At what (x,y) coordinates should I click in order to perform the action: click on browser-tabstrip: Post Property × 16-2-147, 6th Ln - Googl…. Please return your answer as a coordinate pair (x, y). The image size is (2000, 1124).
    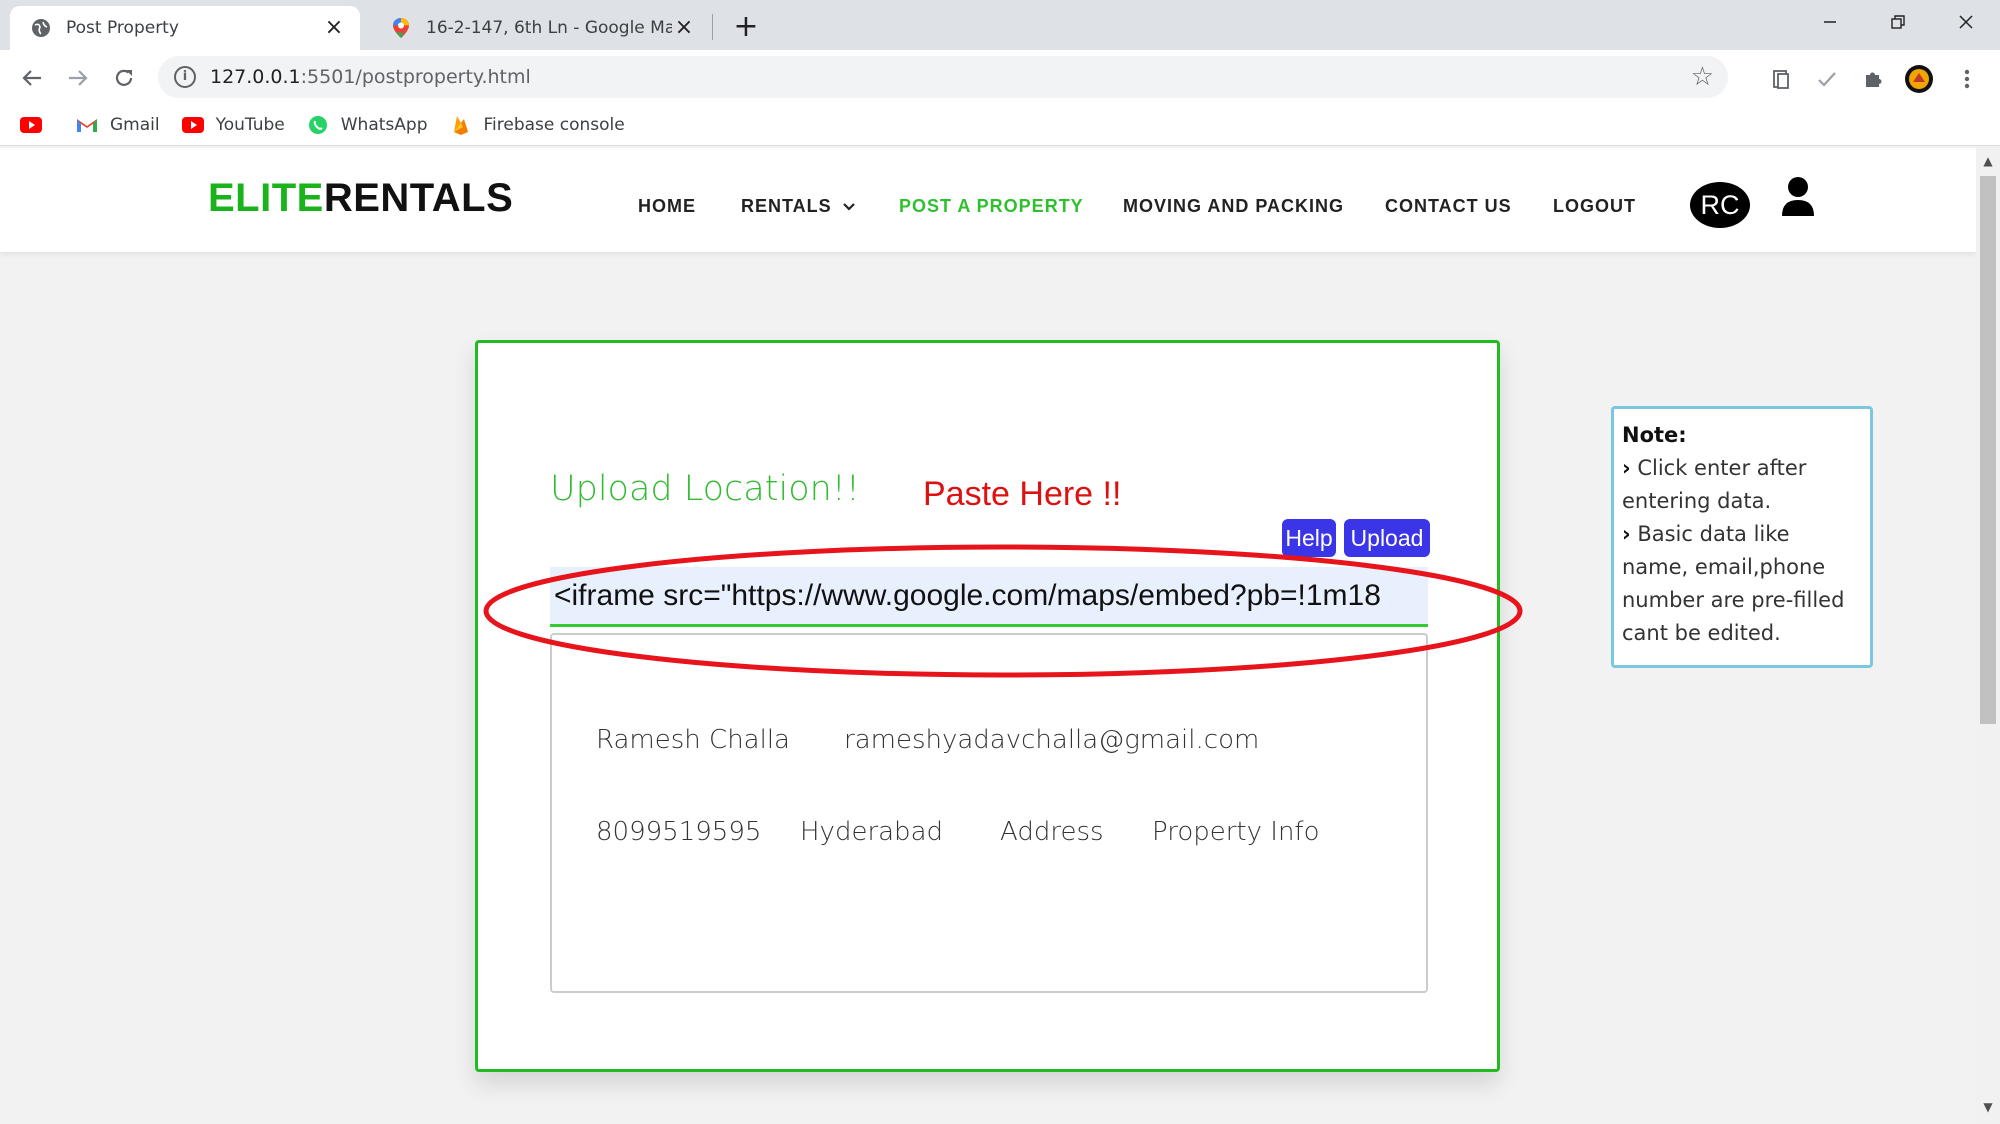
    Looking at the image, I should click on (1000, 25).